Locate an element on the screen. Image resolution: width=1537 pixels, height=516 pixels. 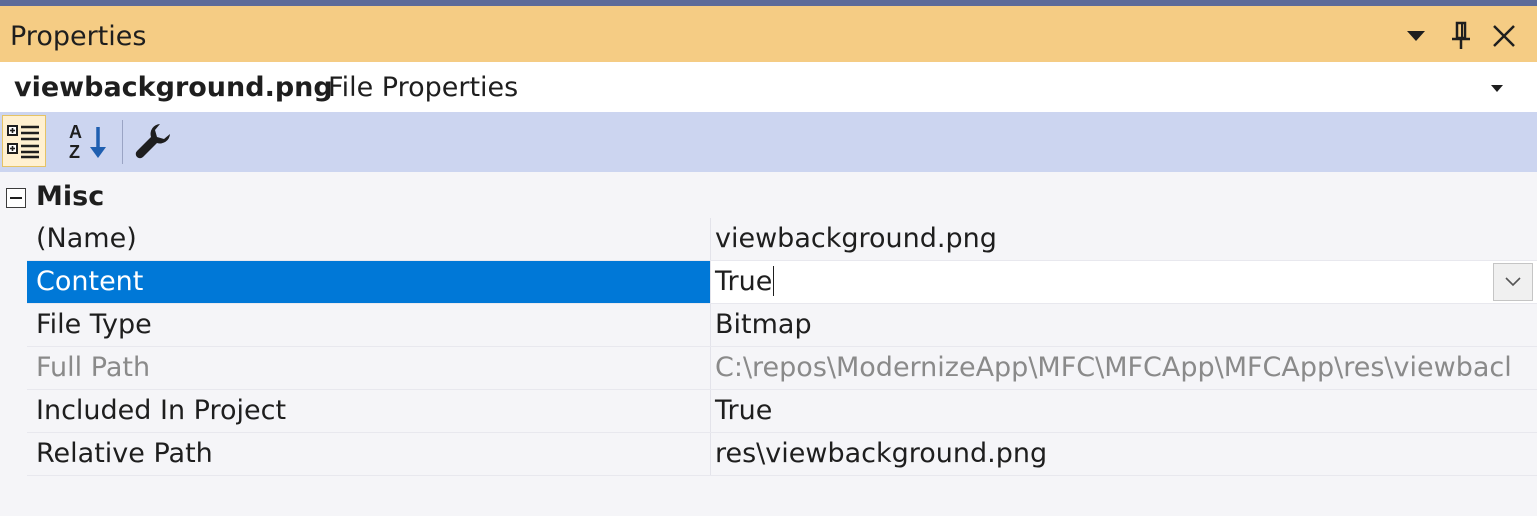
category-label: Misc is located at coordinates (70, 196).